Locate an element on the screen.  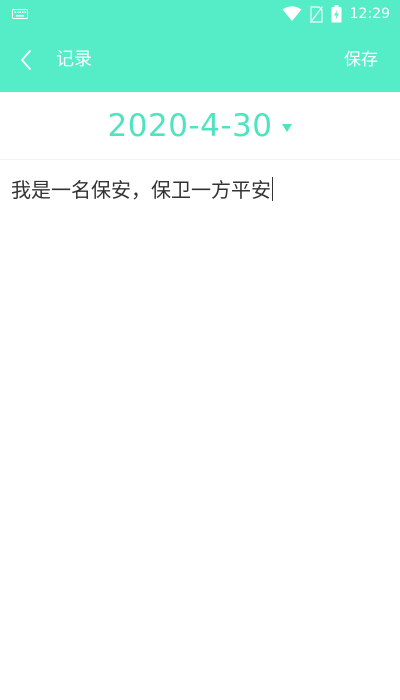
battery-charging-icon is located at coordinates (336, 14).